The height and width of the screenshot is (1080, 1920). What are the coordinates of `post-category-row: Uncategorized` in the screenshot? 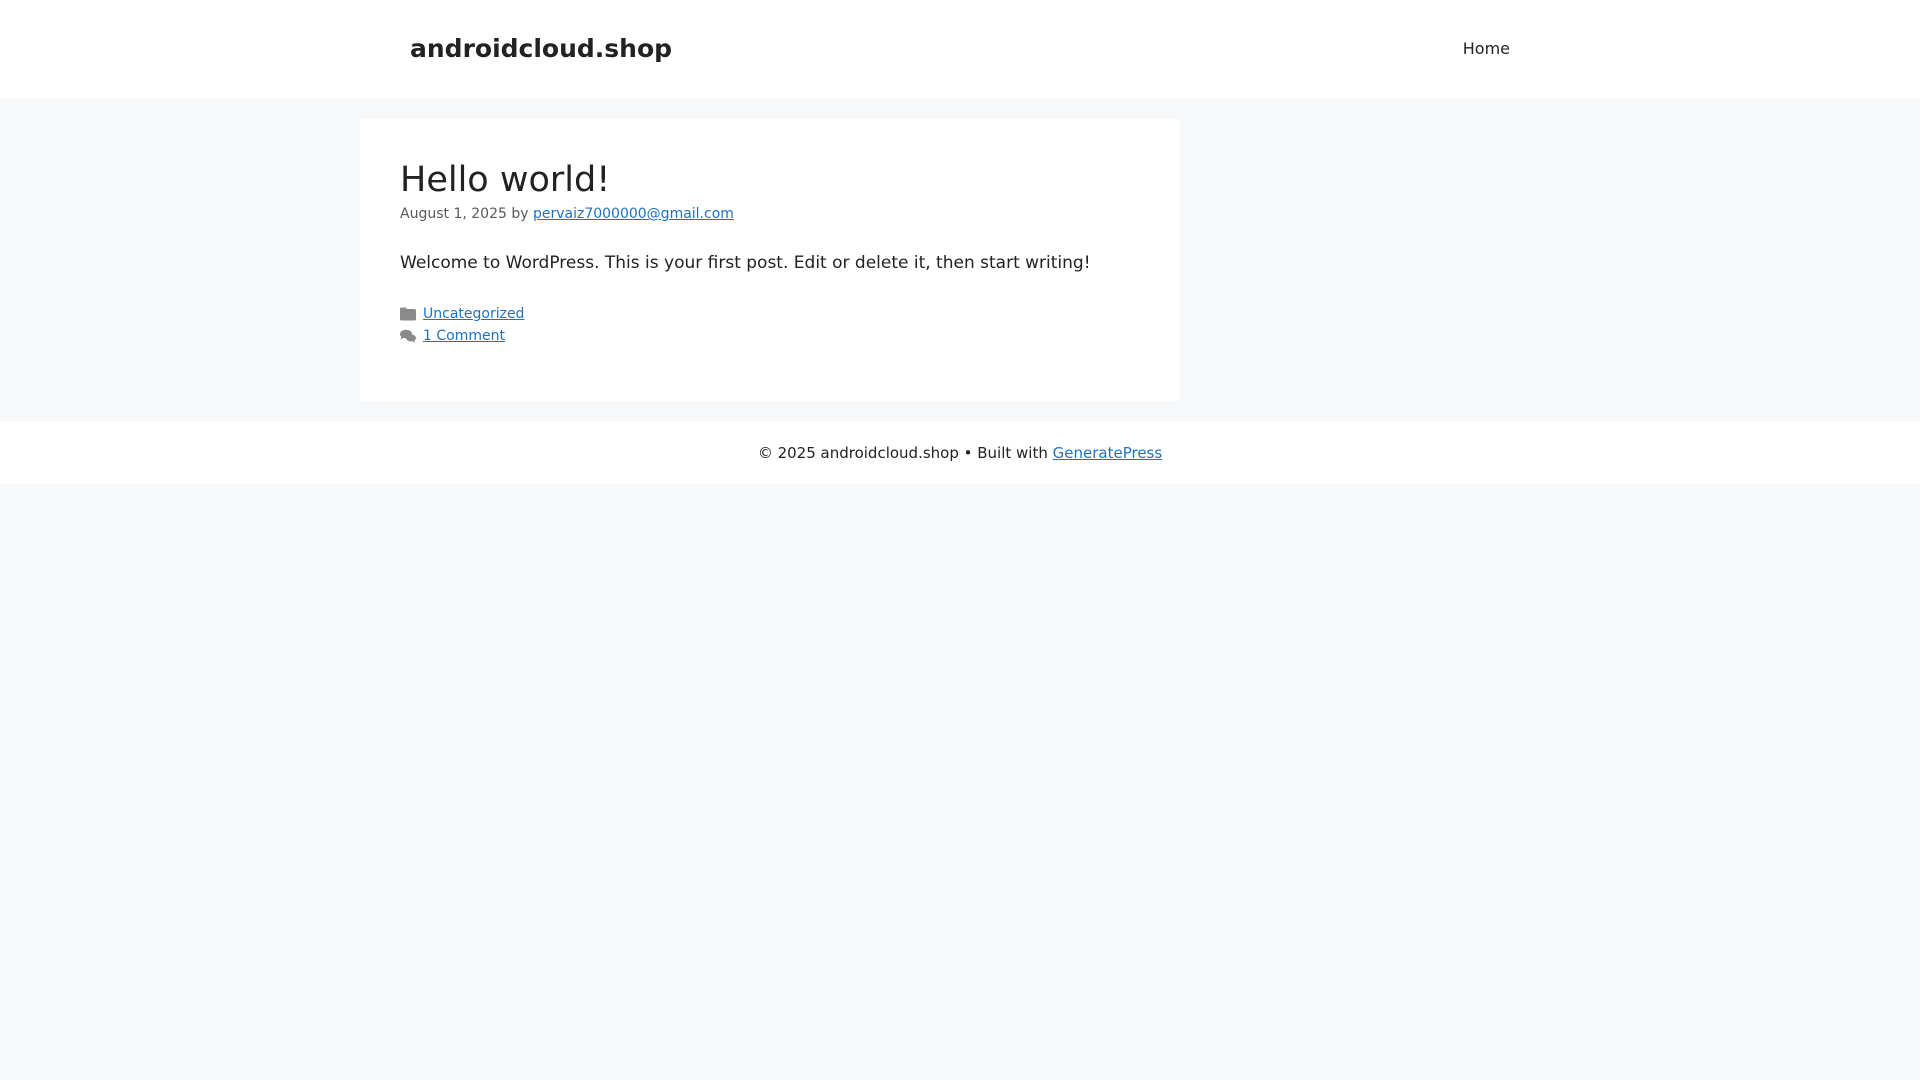 It's located at (770, 314).